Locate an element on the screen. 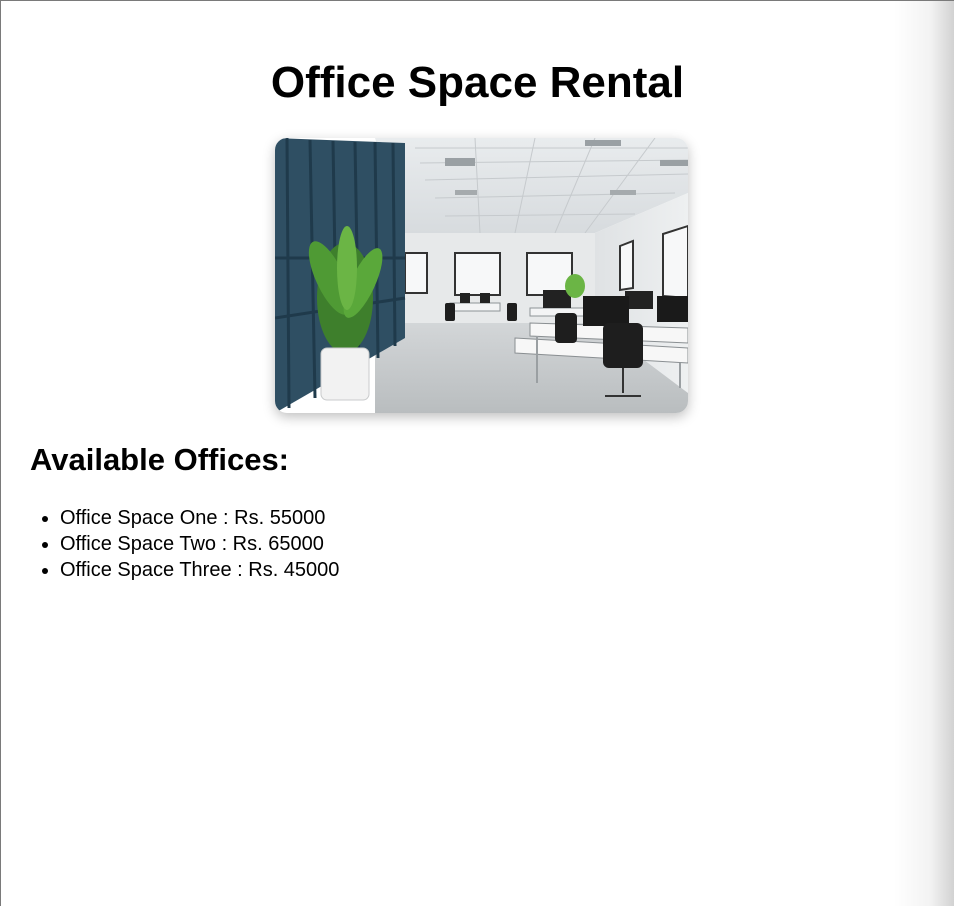  list-item: Office Space Three : Rs. 45000 is located at coordinates (199, 570).